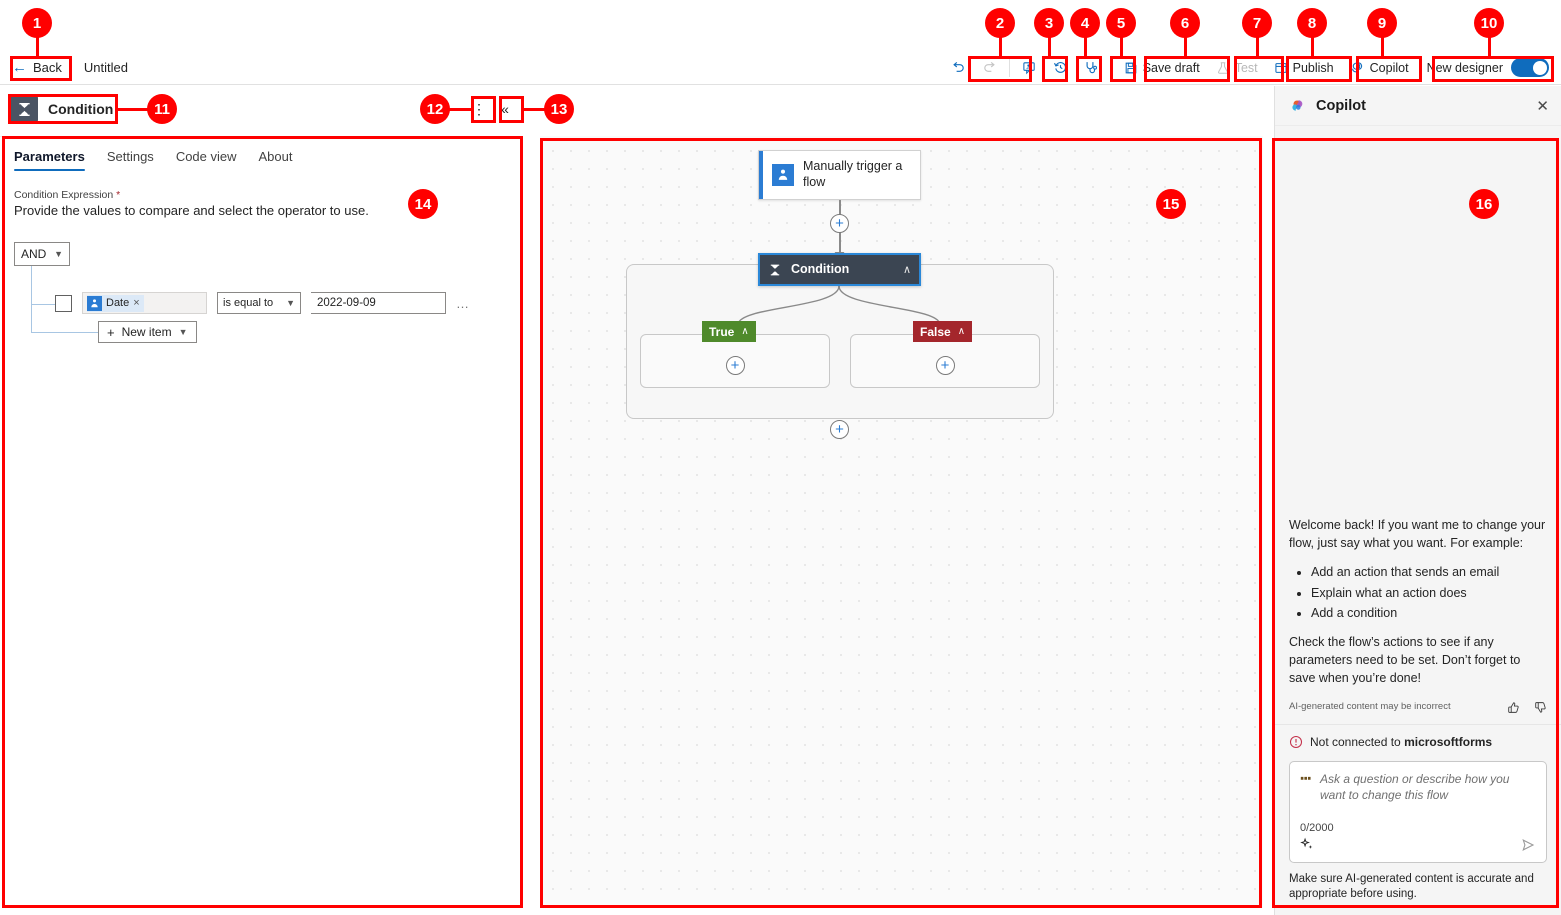 The image size is (1561, 915). Describe the element at coordinates (61, 109) in the screenshot. I see `node-identity-chip: Condition` at that location.